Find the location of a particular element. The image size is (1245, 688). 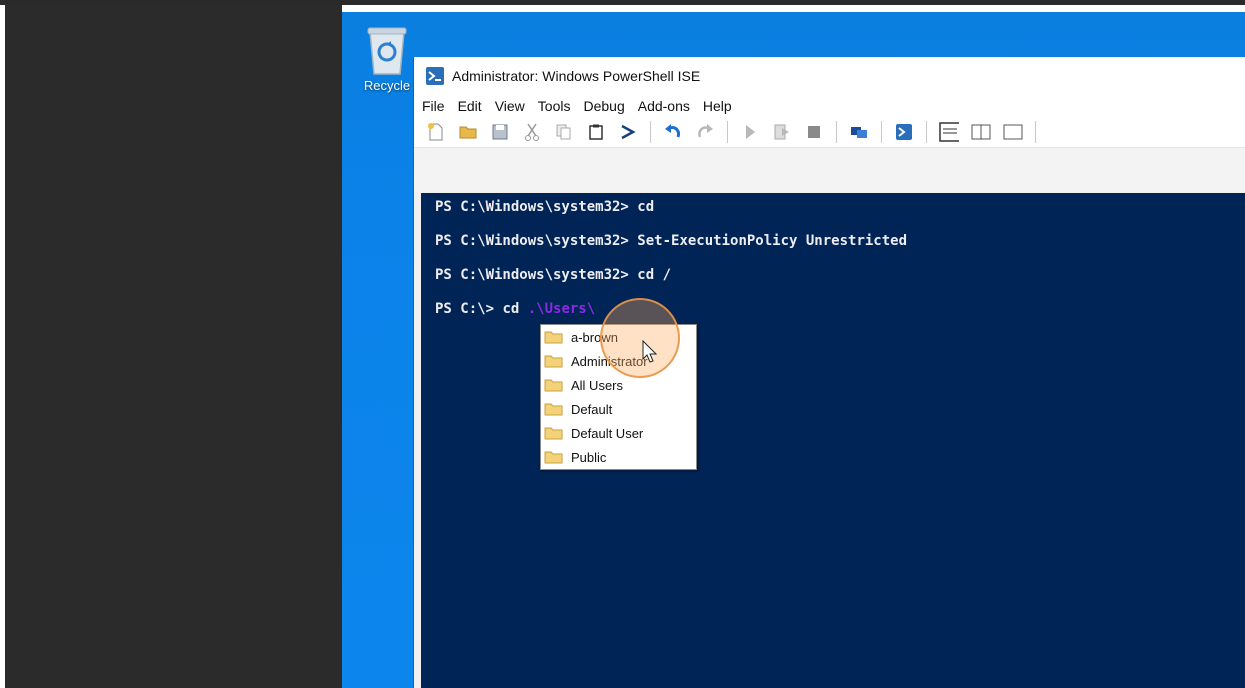

menu-tools: Tools is located at coordinates (554, 106).